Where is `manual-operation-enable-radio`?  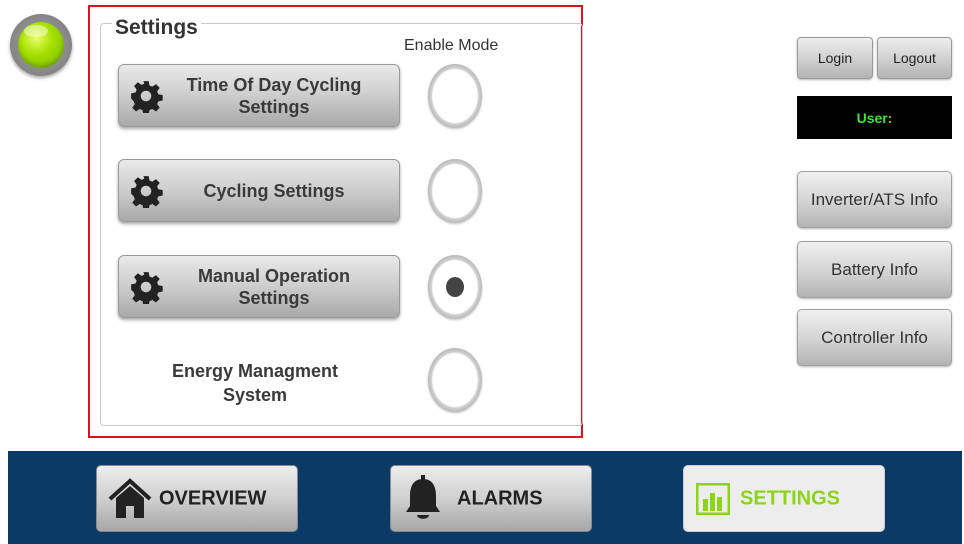
manual-operation-enable-radio is located at coordinates (455, 287).